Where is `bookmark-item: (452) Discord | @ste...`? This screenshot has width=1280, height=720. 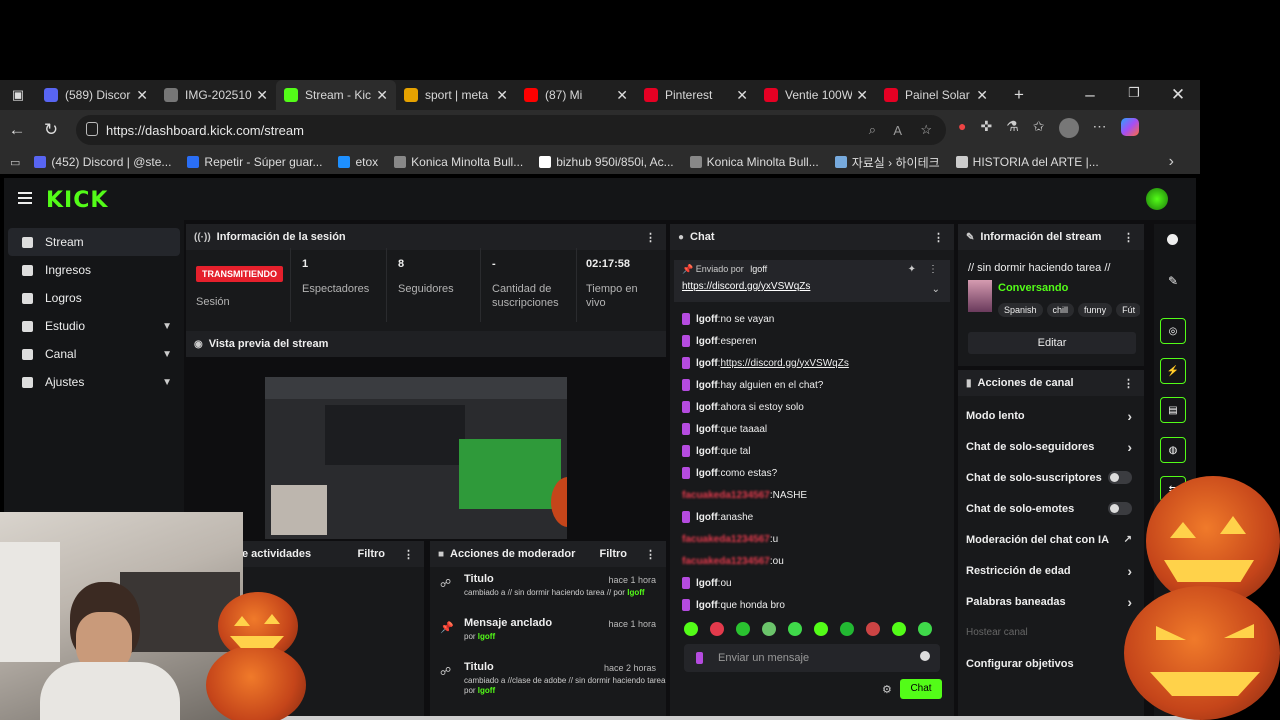 bookmark-item: (452) Discord | @ste... is located at coordinates (102, 162).